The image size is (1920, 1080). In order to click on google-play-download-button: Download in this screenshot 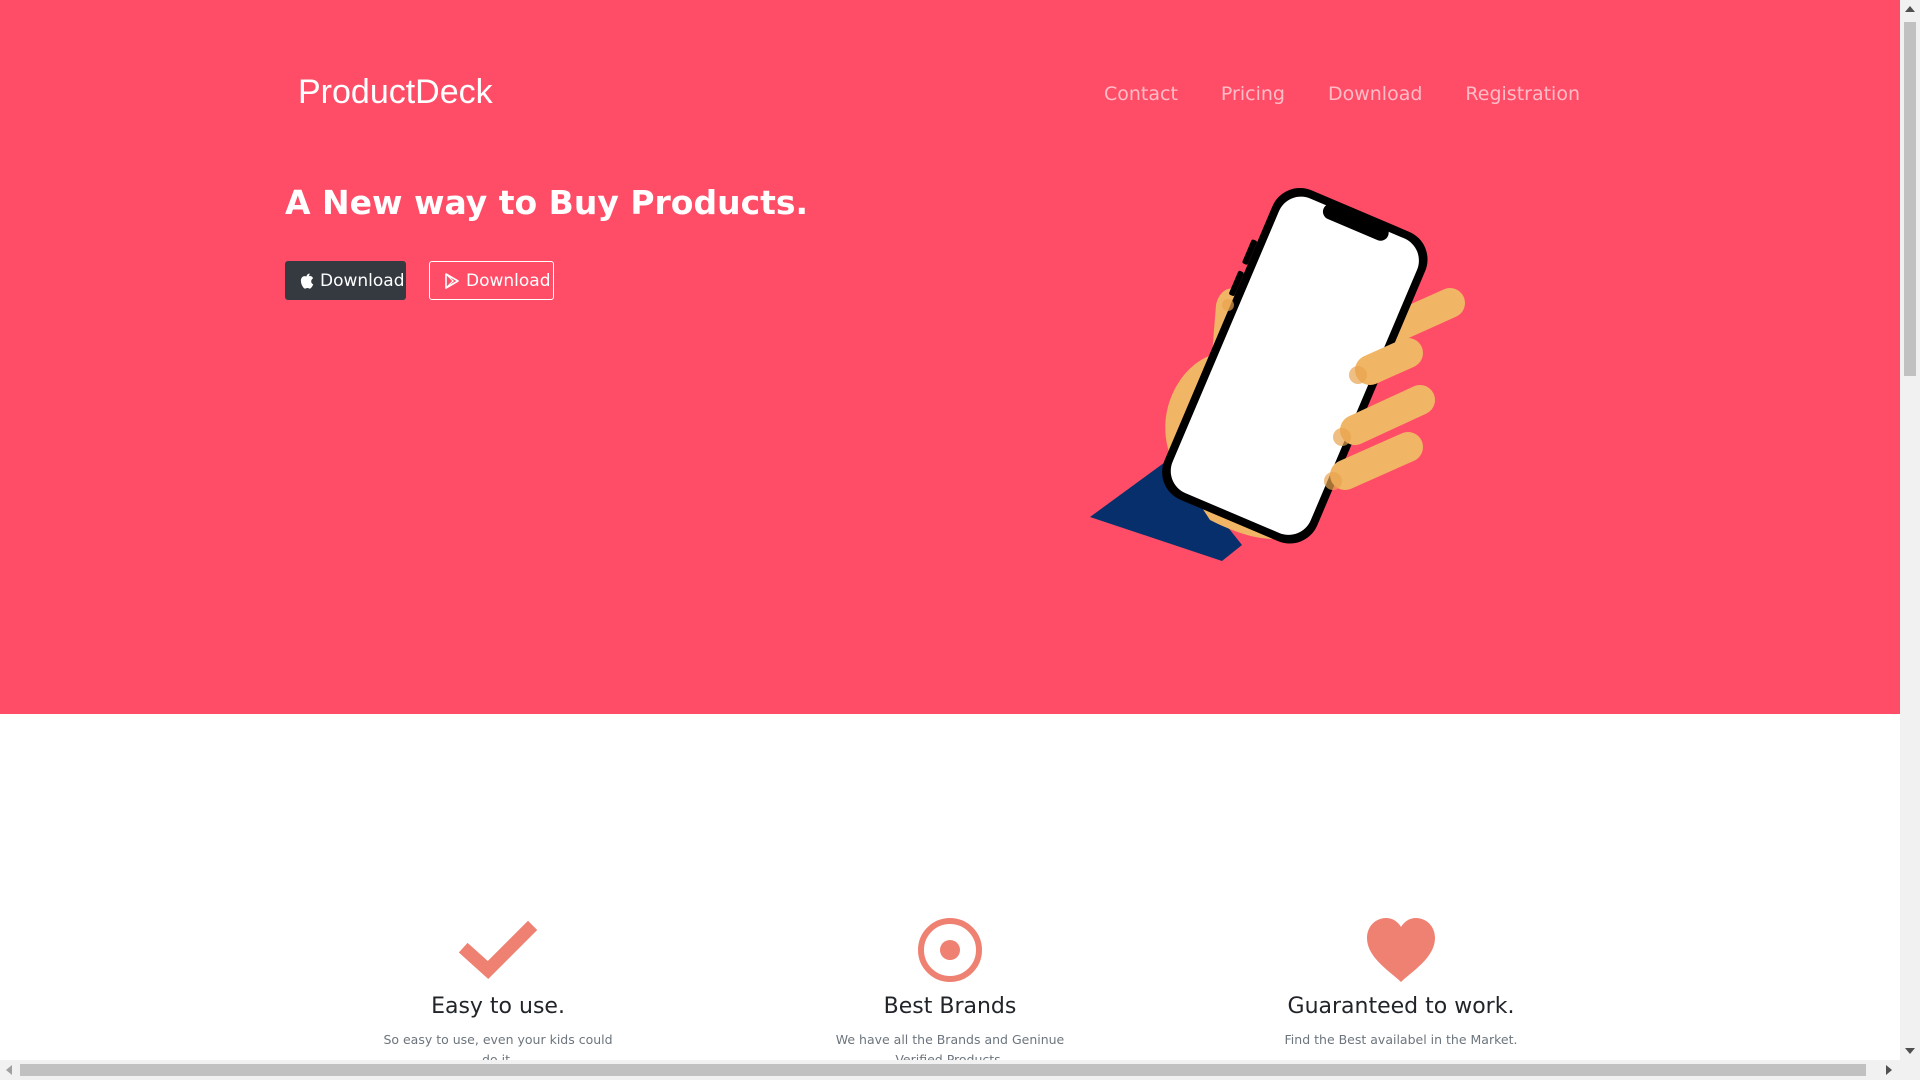, I will do `click(491, 280)`.